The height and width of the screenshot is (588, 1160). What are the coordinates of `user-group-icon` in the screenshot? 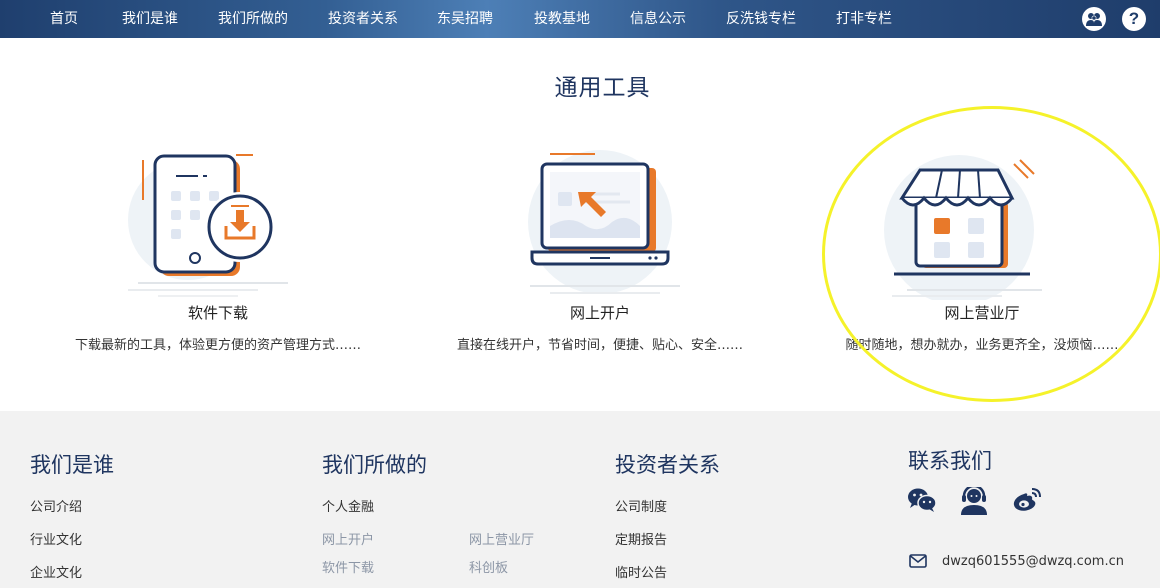 It's located at (1094, 19).